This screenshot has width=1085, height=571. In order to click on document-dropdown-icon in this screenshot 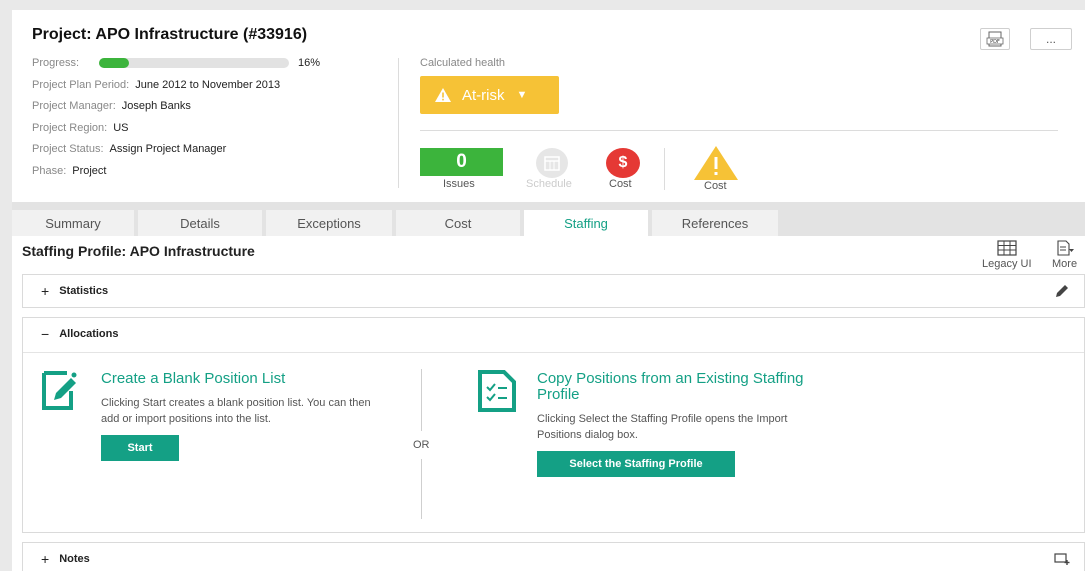, I will do `click(1065, 248)`.